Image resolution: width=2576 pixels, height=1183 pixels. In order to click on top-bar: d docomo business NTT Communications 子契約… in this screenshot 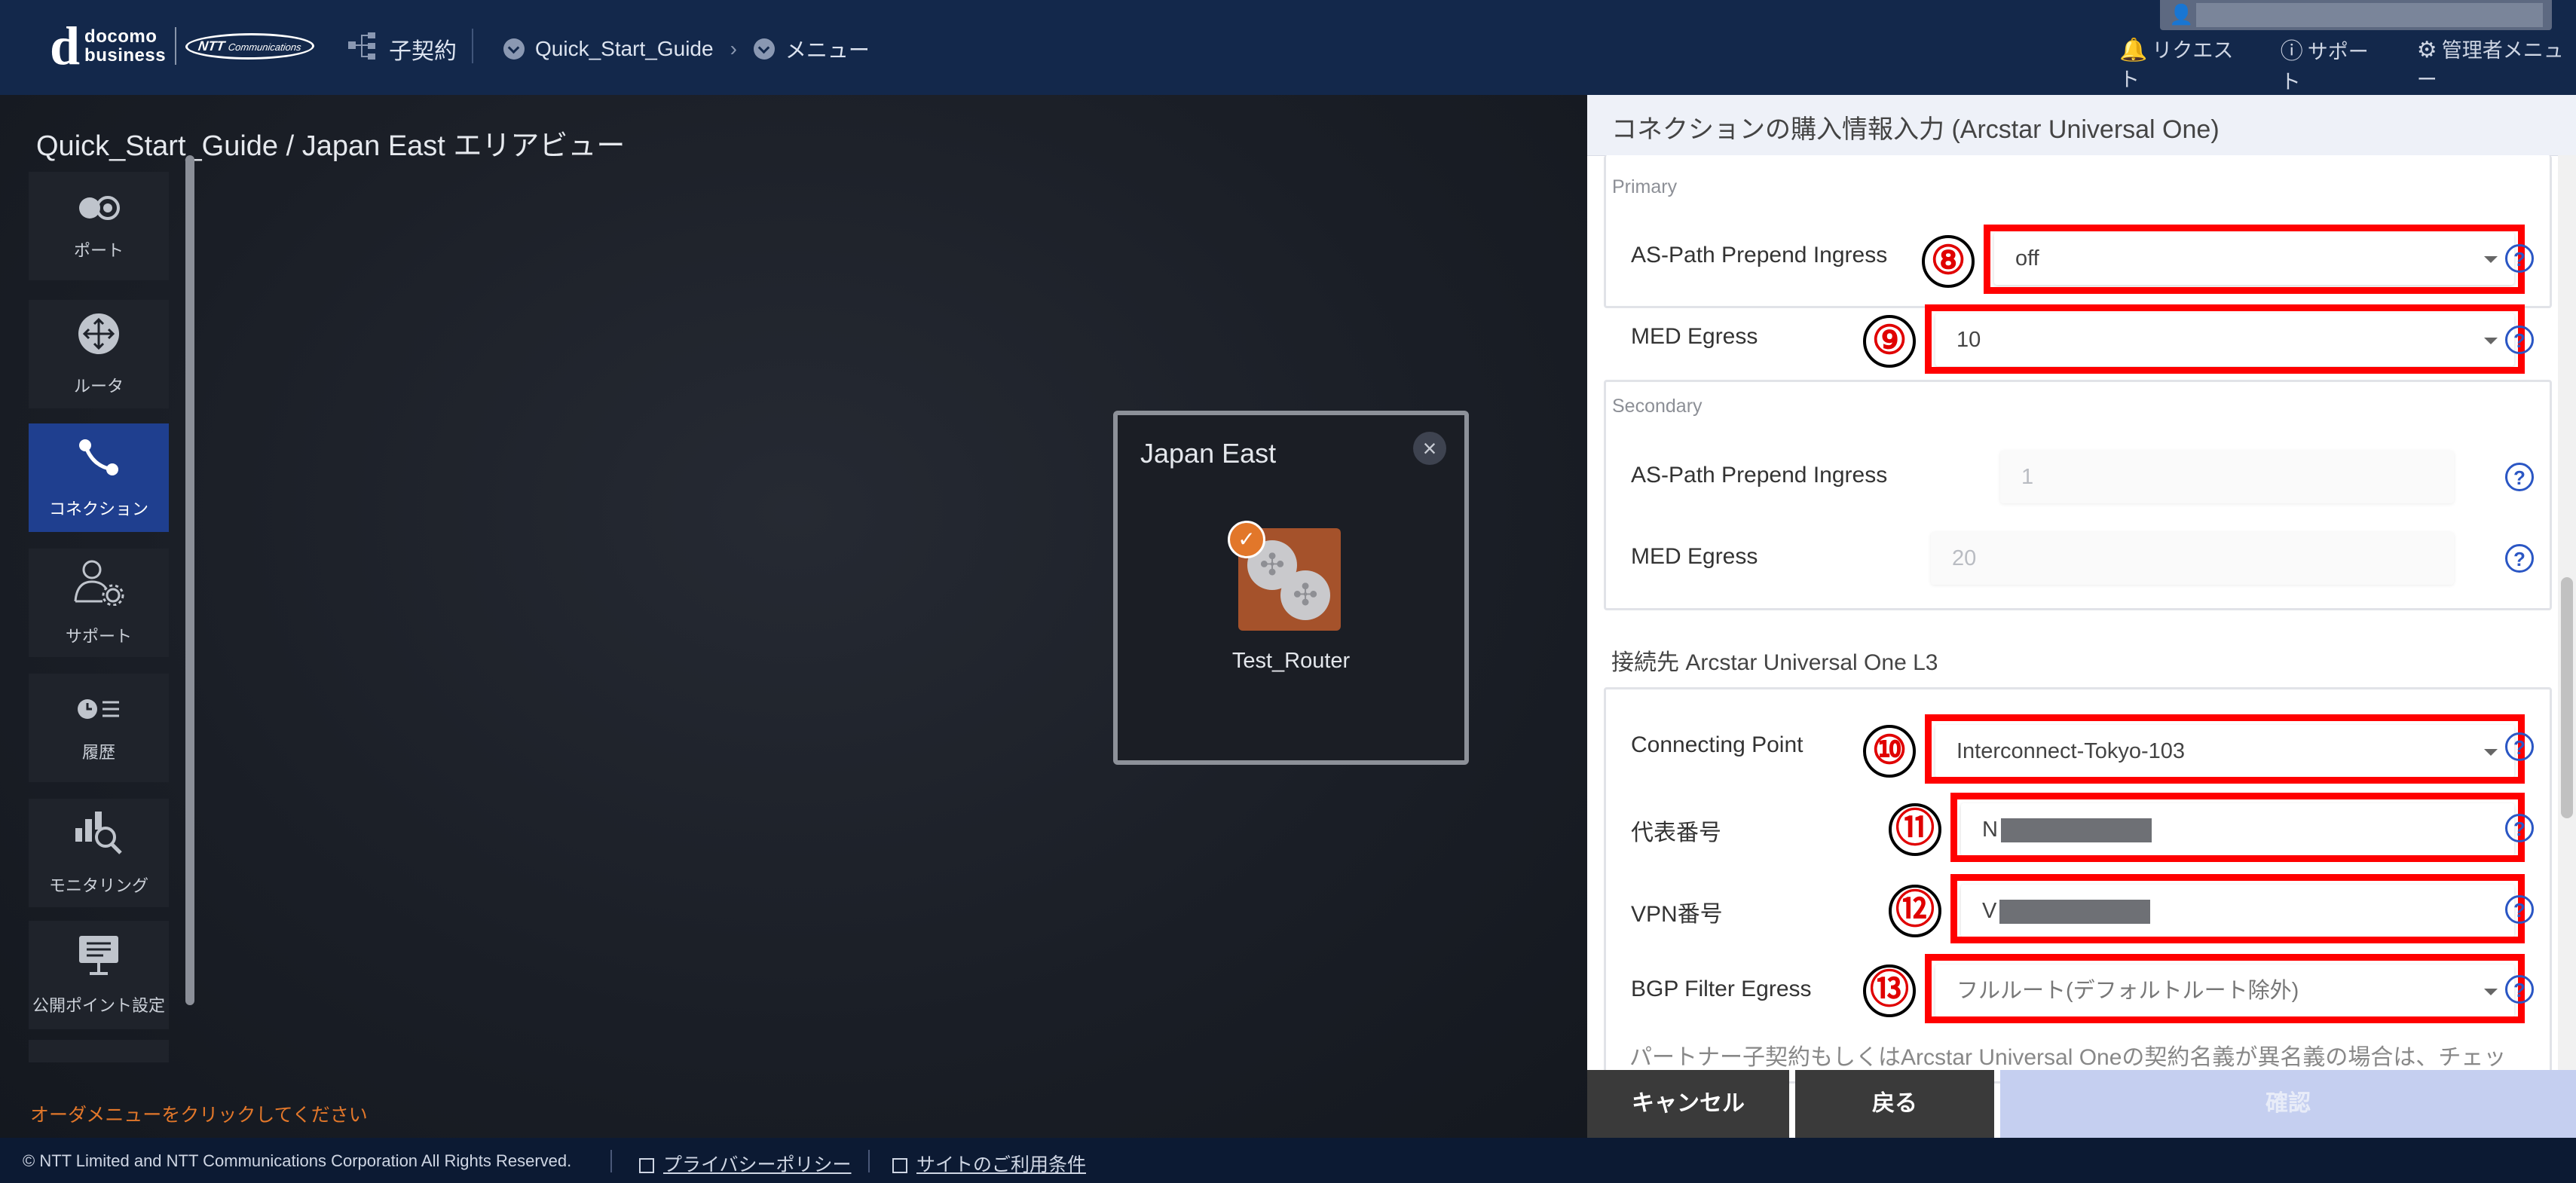, I will do `click(1288, 48)`.